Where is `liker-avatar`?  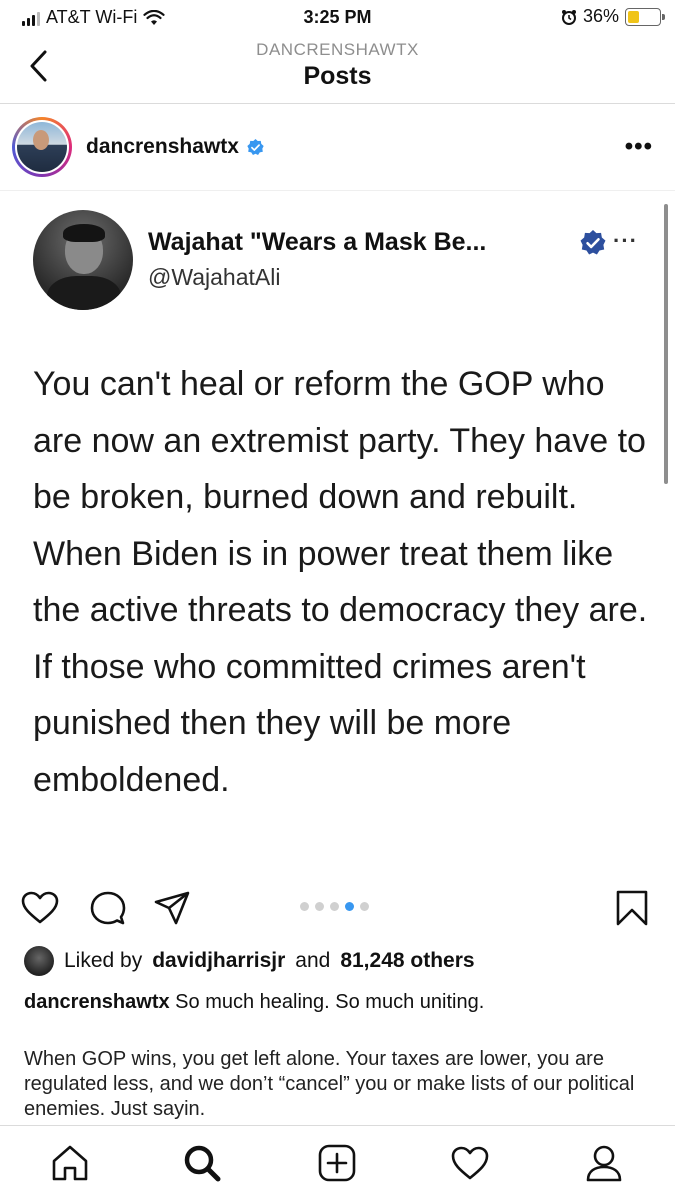 liker-avatar is located at coordinates (39, 961).